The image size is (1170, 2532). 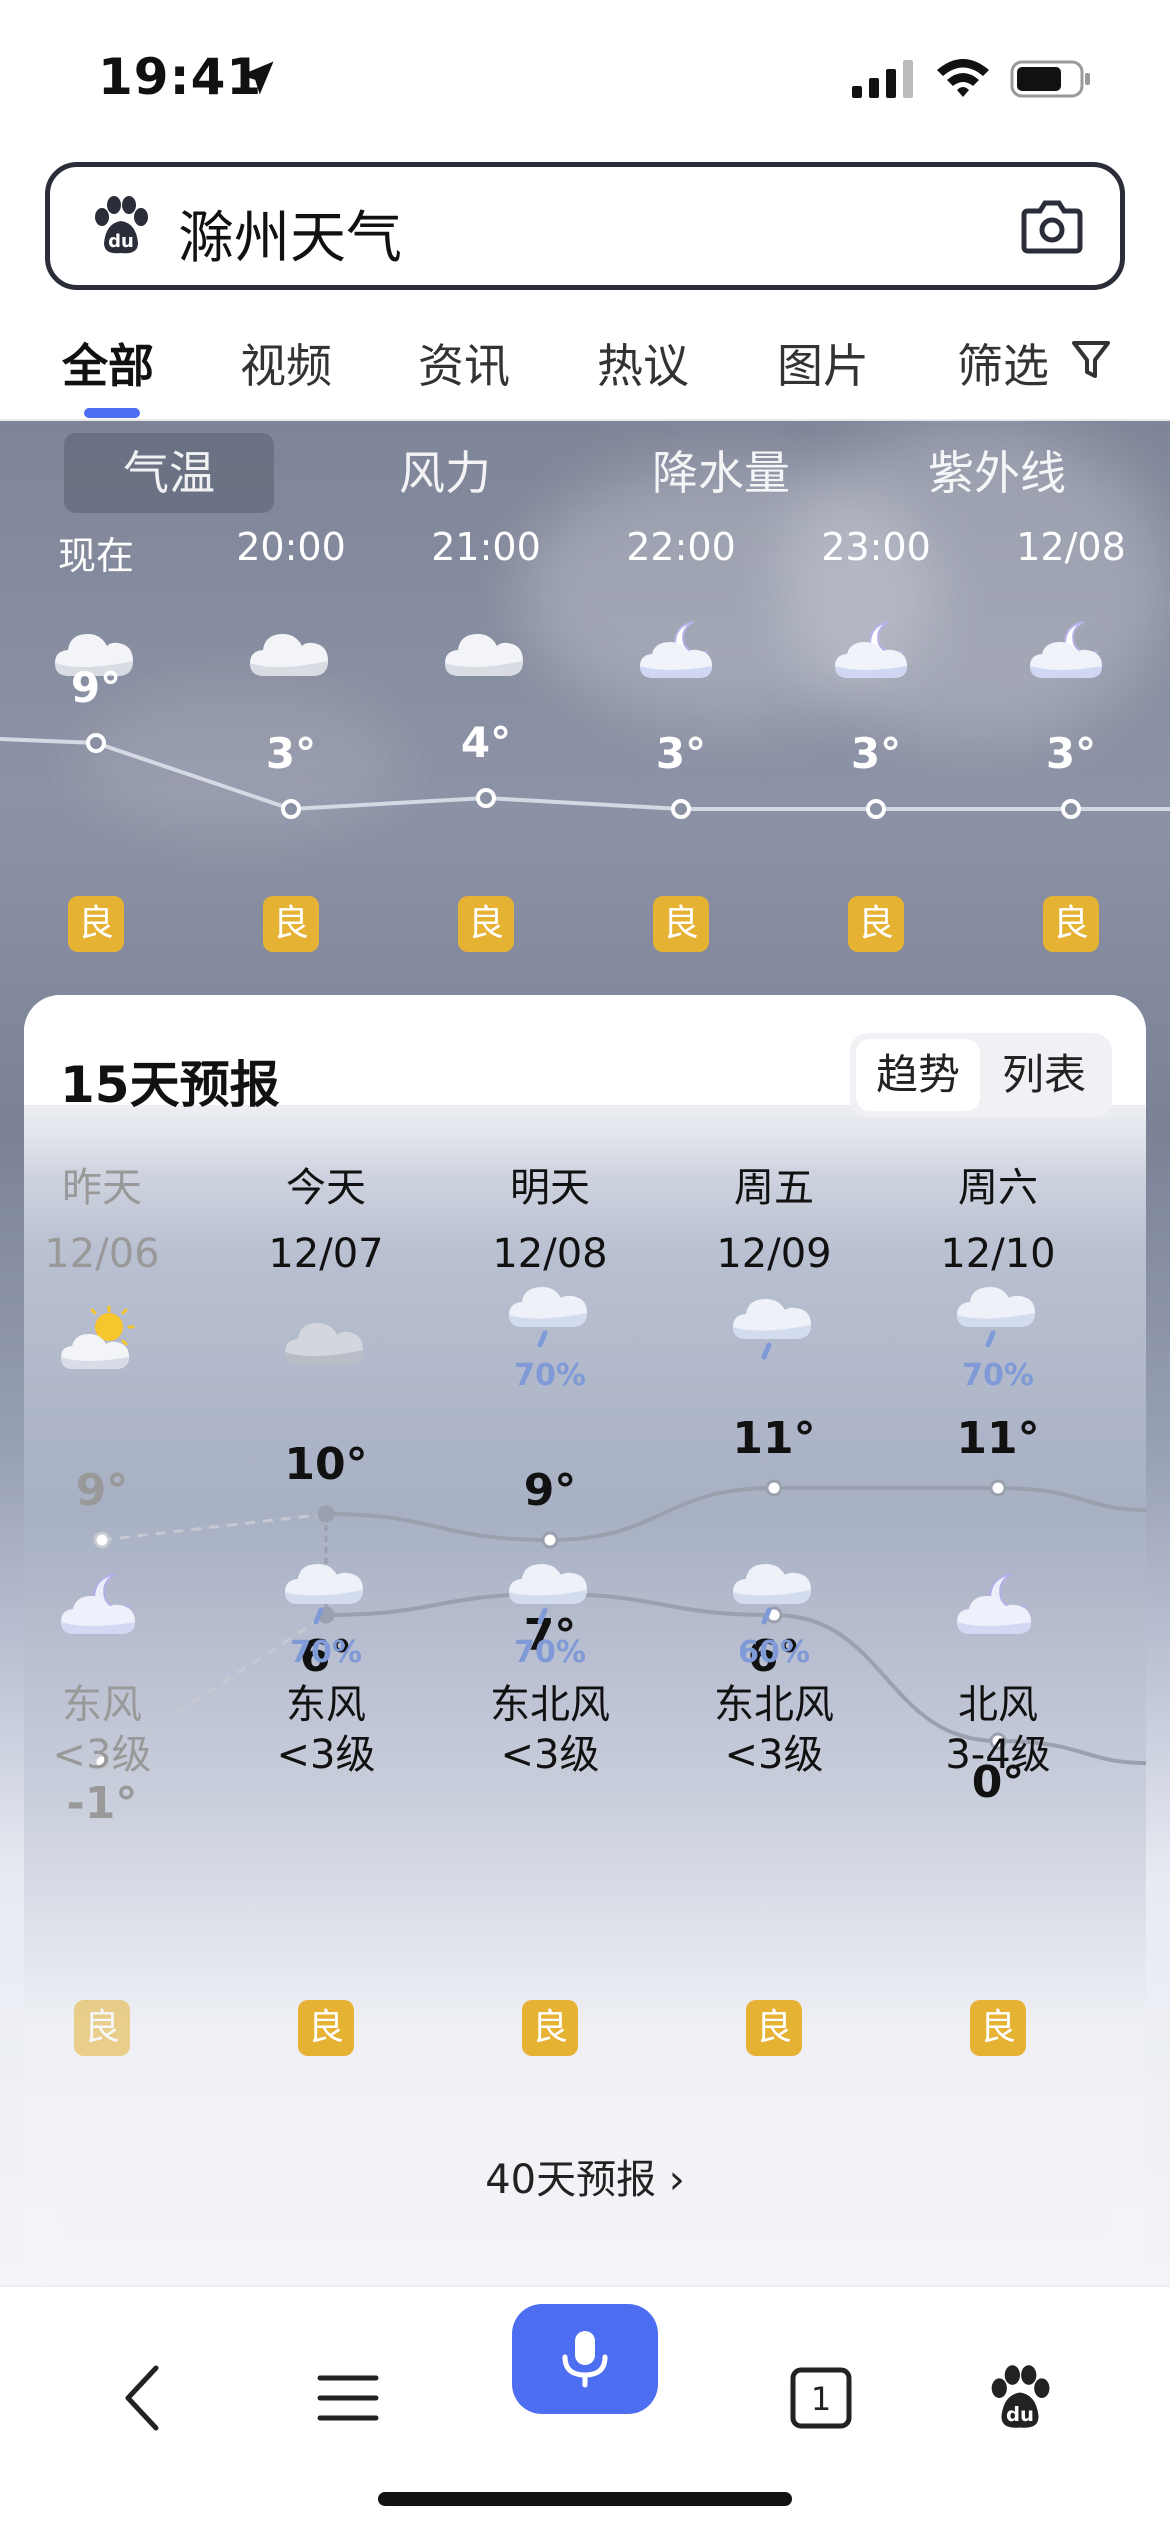 I want to click on toggle-list: 列表, so click(x=1044, y=1075).